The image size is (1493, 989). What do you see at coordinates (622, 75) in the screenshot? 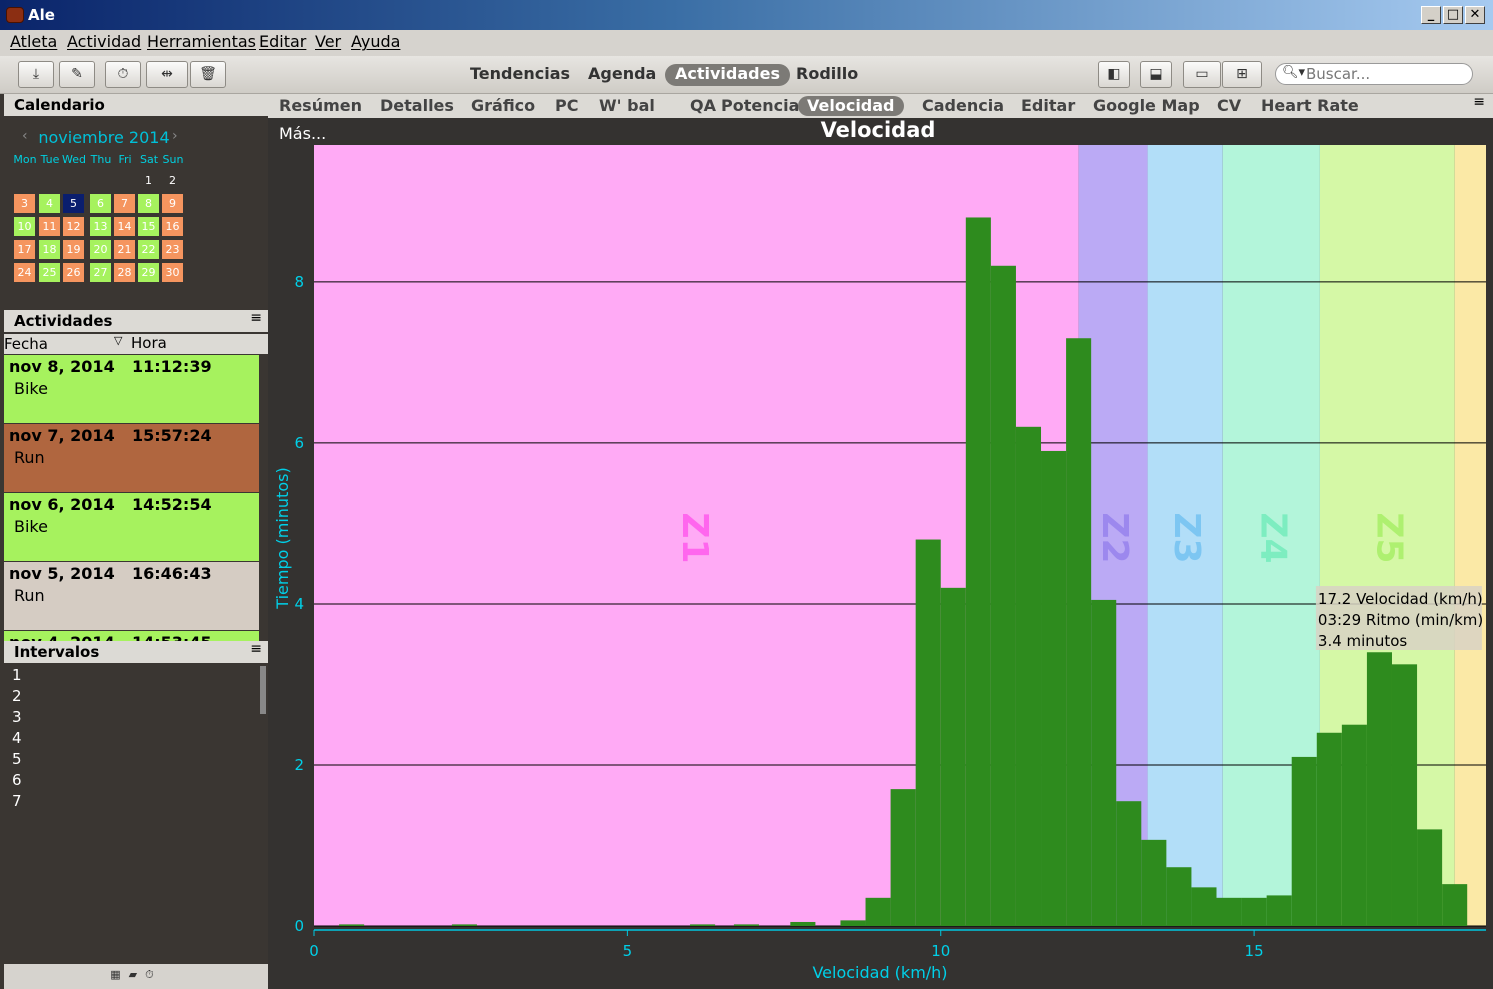
I see `tab-agenda: Agenda` at bounding box center [622, 75].